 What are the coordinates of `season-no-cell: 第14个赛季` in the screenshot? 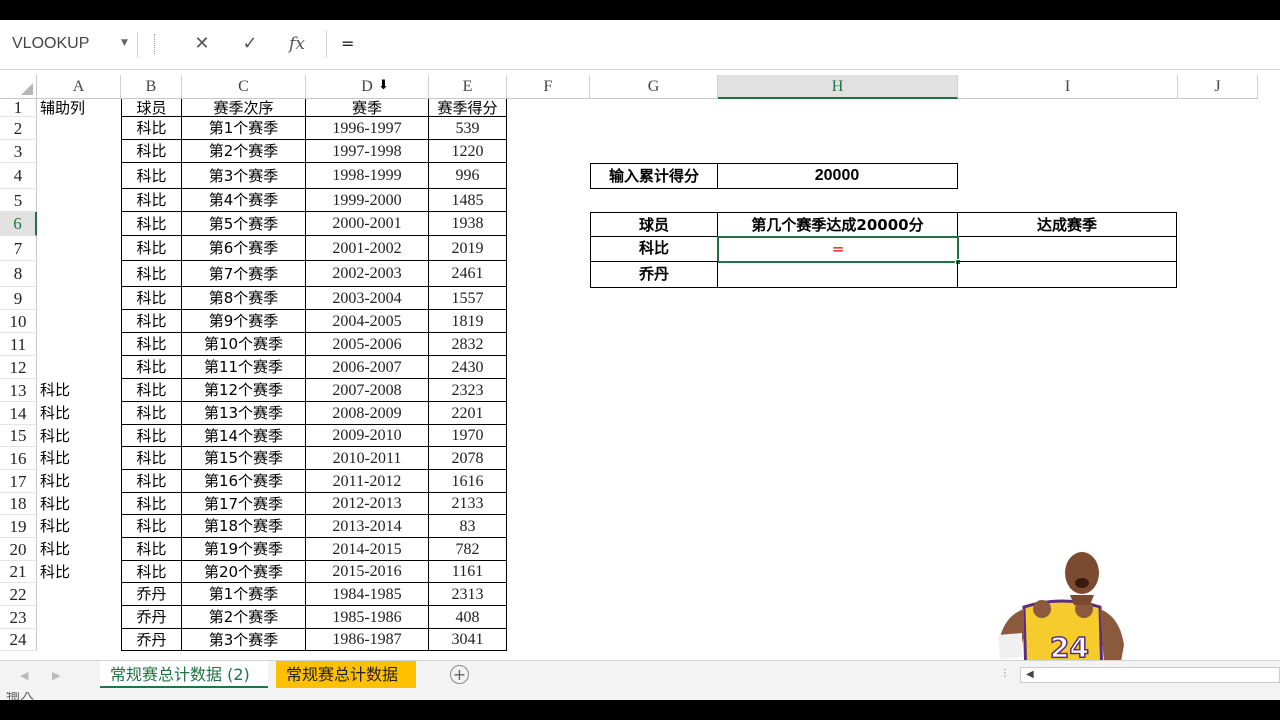 It's located at (244, 436).